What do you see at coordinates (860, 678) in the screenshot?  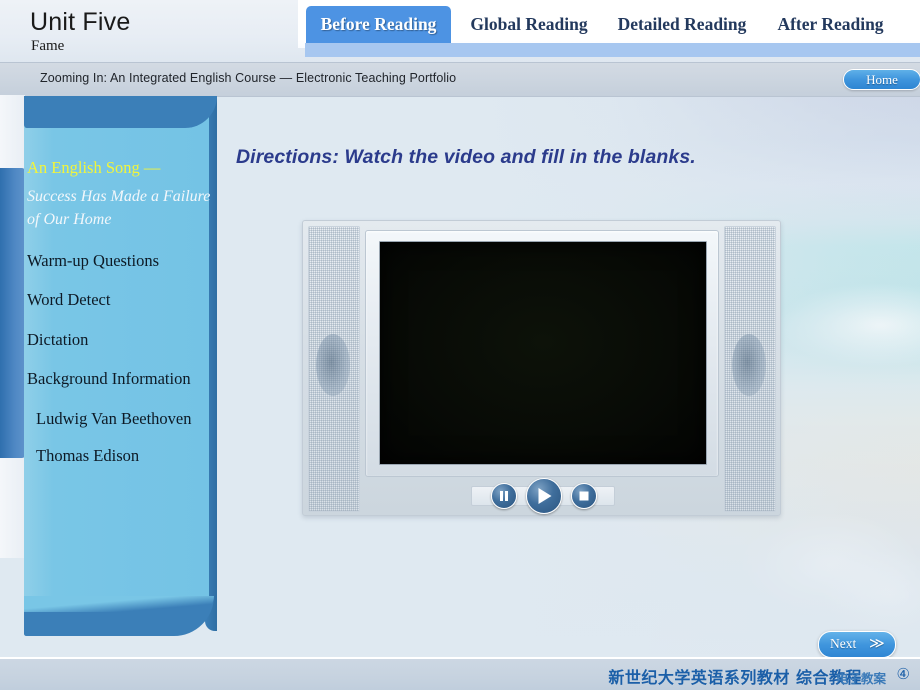 I see `footer-subtitle: 电子教案` at bounding box center [860, 678].